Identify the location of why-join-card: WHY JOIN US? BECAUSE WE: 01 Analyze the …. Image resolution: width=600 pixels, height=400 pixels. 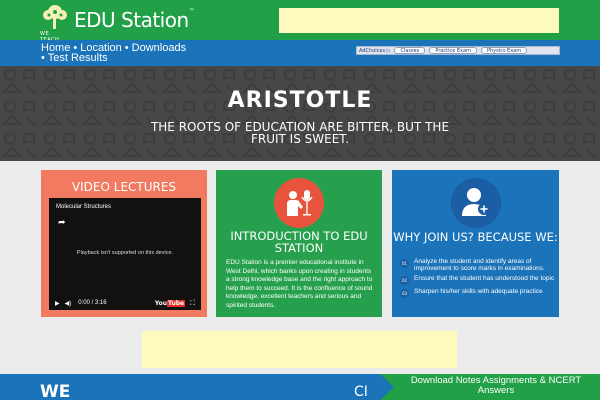
(475, 243).